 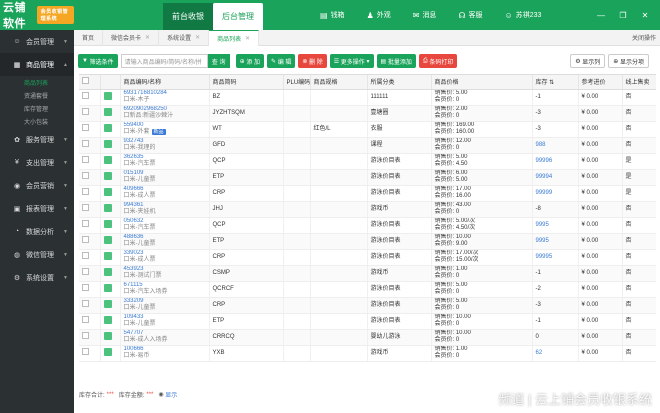 What do you see at coordinates (165, 113) in the screenshot?
I see `product-code-name: 6920902968250 口新品:新疆沙棘汁` at bounding box center [165, 113].